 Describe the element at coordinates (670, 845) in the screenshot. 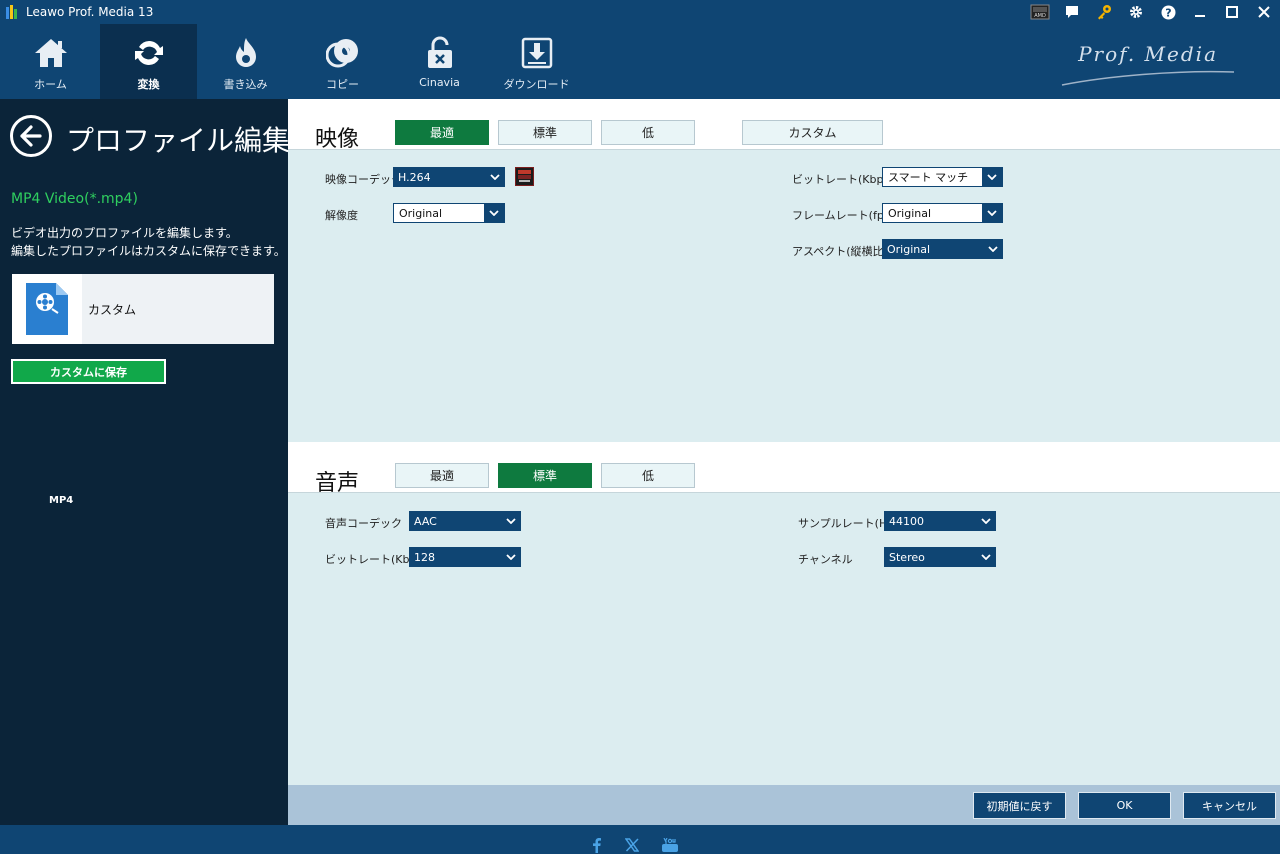

I see `youtube-icon` at that location.